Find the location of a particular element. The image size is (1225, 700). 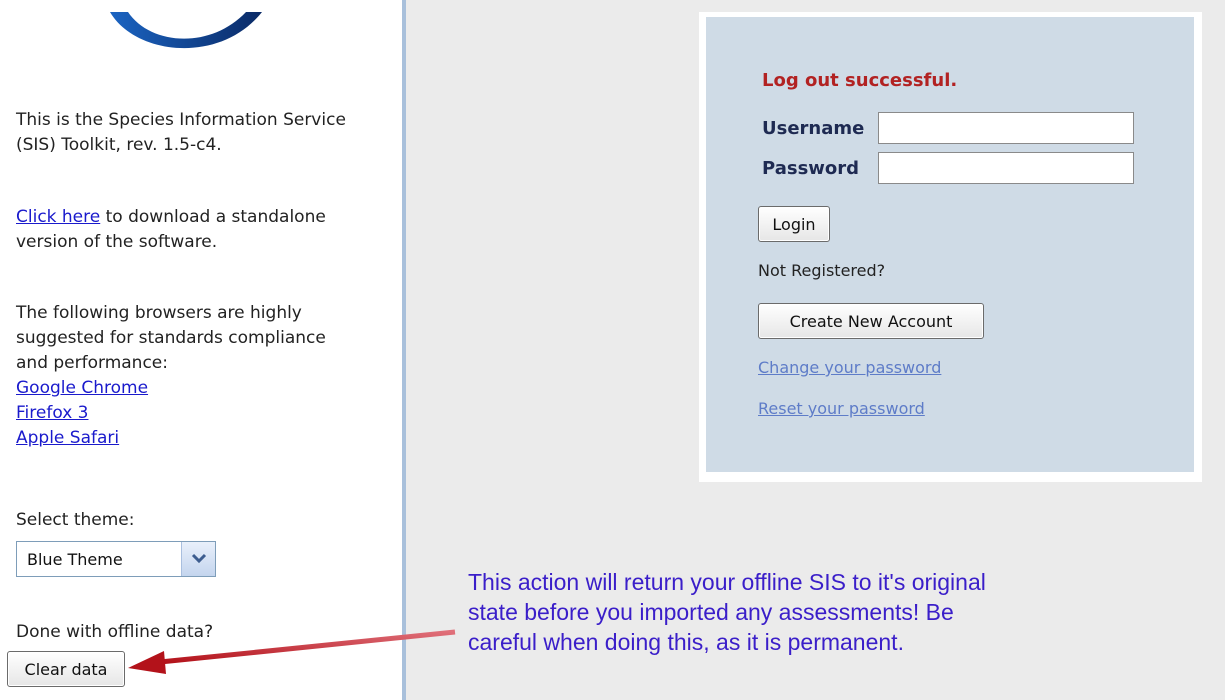

browser-link-chrome: Google Chrome is located at coordinates (82, 388).